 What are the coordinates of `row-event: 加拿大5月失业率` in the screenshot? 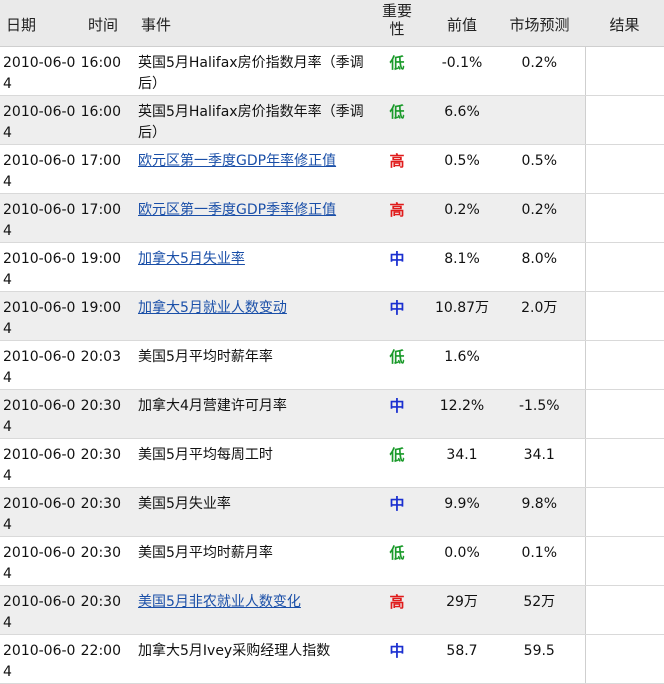 It's located at (249, 267).